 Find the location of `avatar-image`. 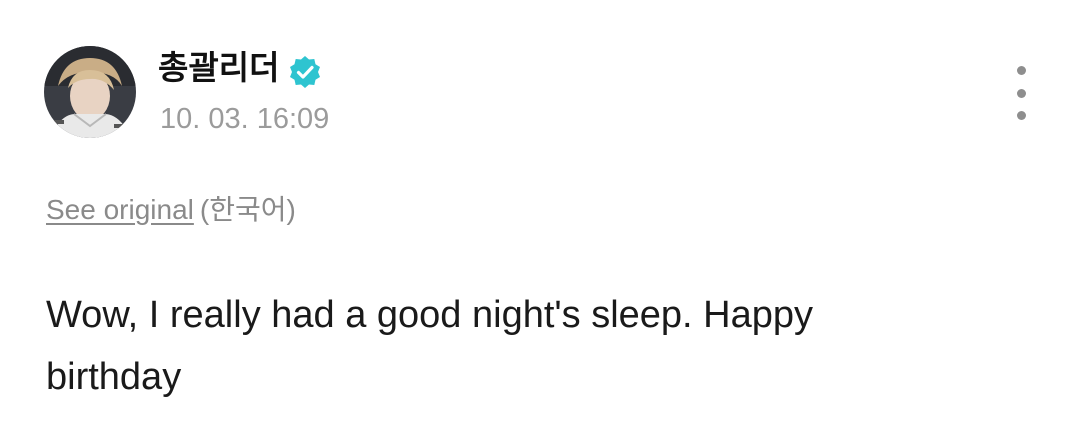

avatar-image is located at coordinates (90, 92).